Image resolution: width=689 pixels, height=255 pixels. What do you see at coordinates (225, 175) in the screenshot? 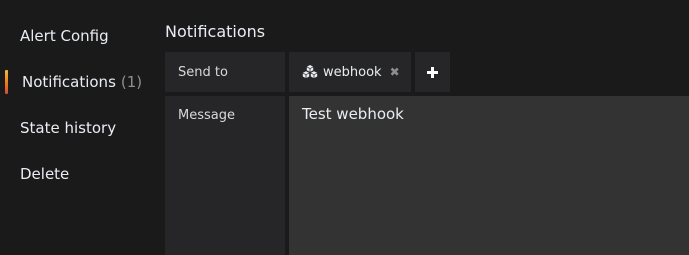
I see `message-label: Message` at bounding box center [225, 175].